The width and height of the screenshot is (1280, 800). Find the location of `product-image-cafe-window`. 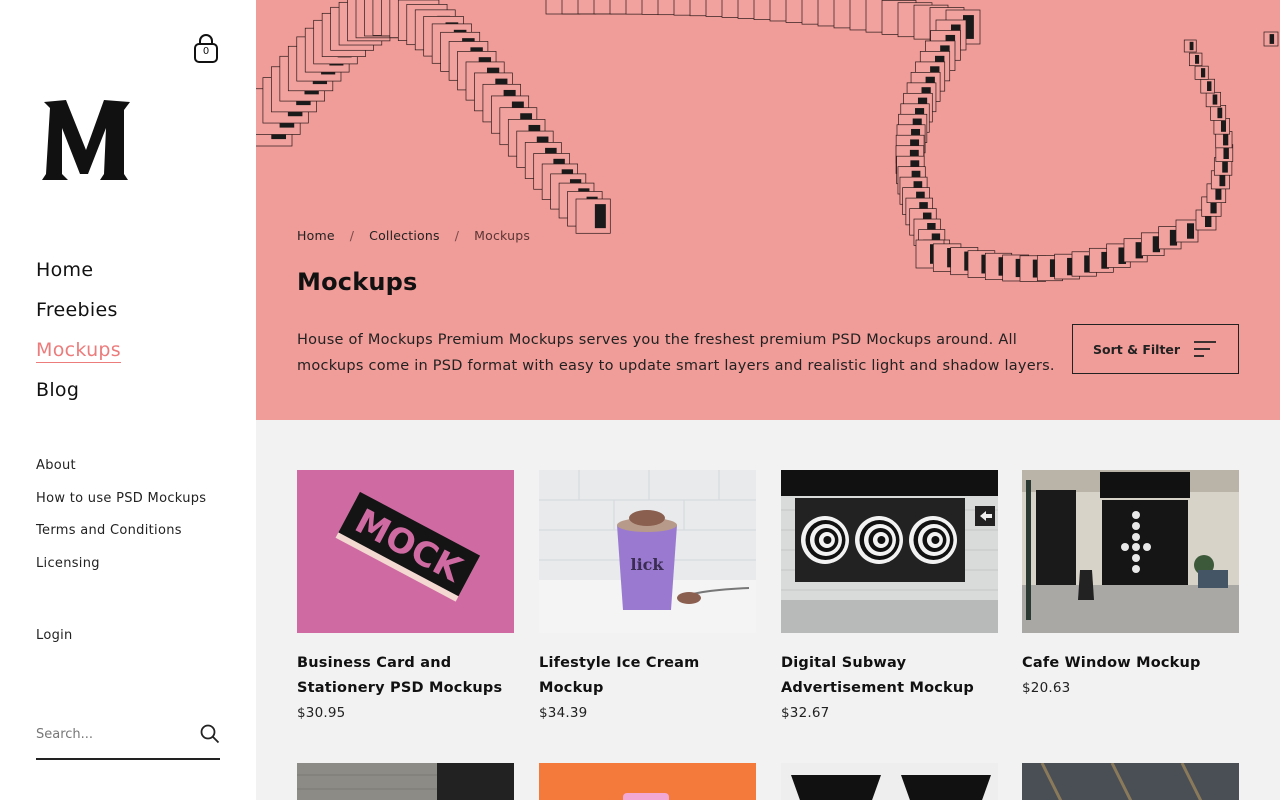

product-image-cafe-window is located at coordinates (1130, 551).